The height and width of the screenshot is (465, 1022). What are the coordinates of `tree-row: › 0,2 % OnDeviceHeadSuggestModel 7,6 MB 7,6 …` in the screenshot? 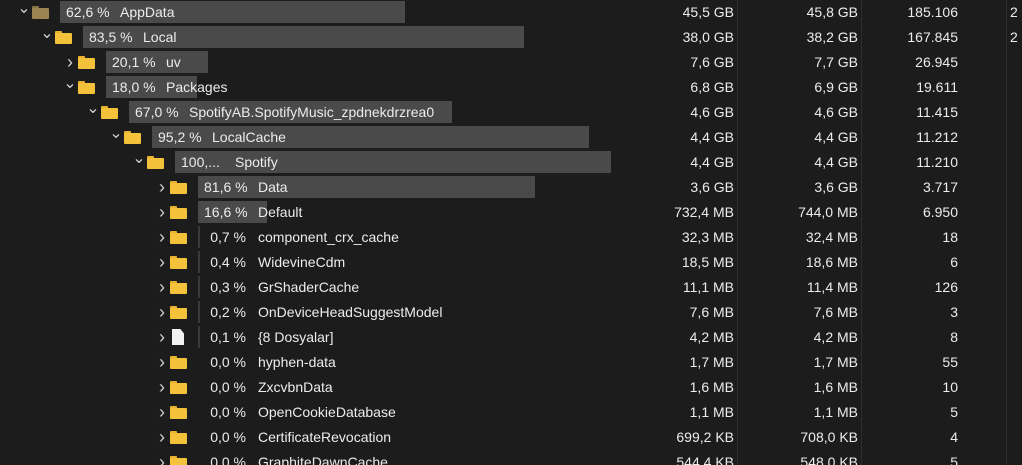 It's located at (511, 312).